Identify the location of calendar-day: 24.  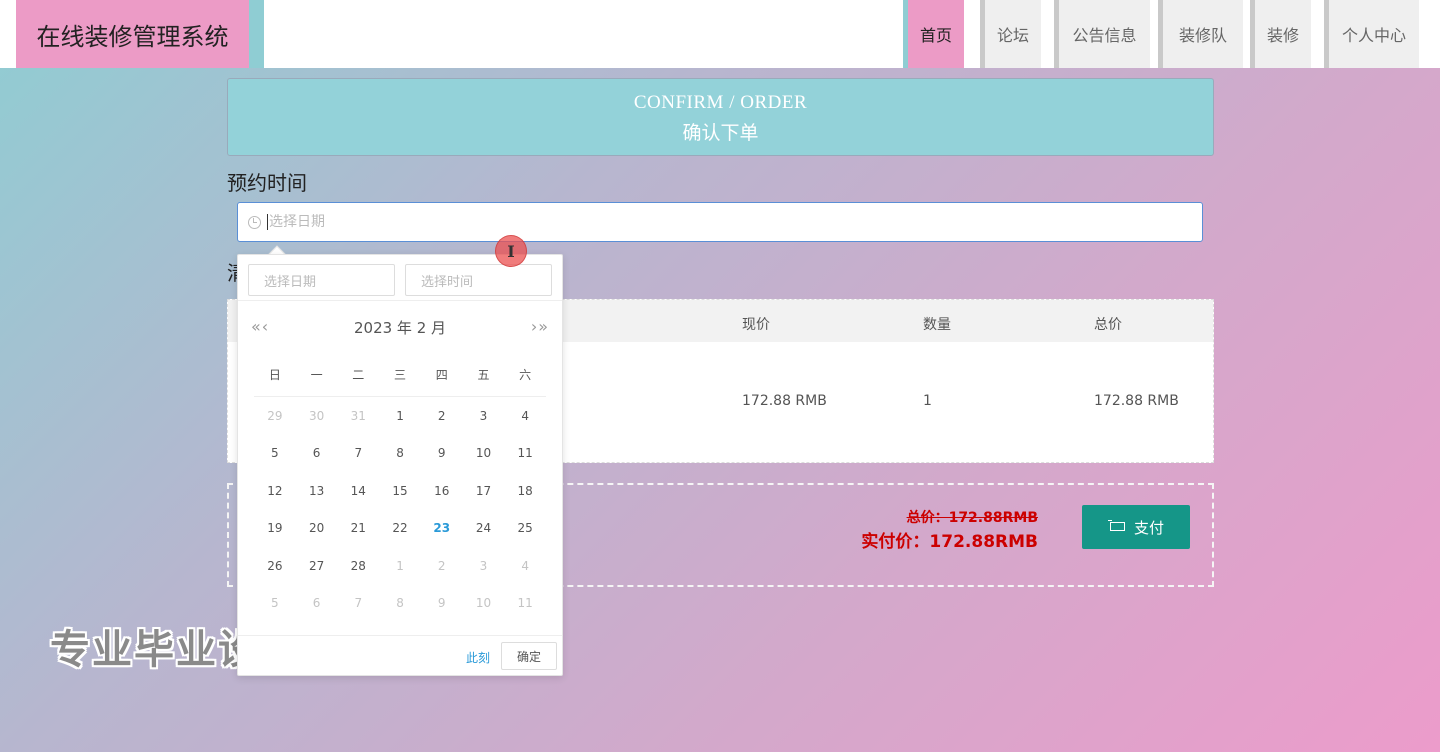
(484, 528).